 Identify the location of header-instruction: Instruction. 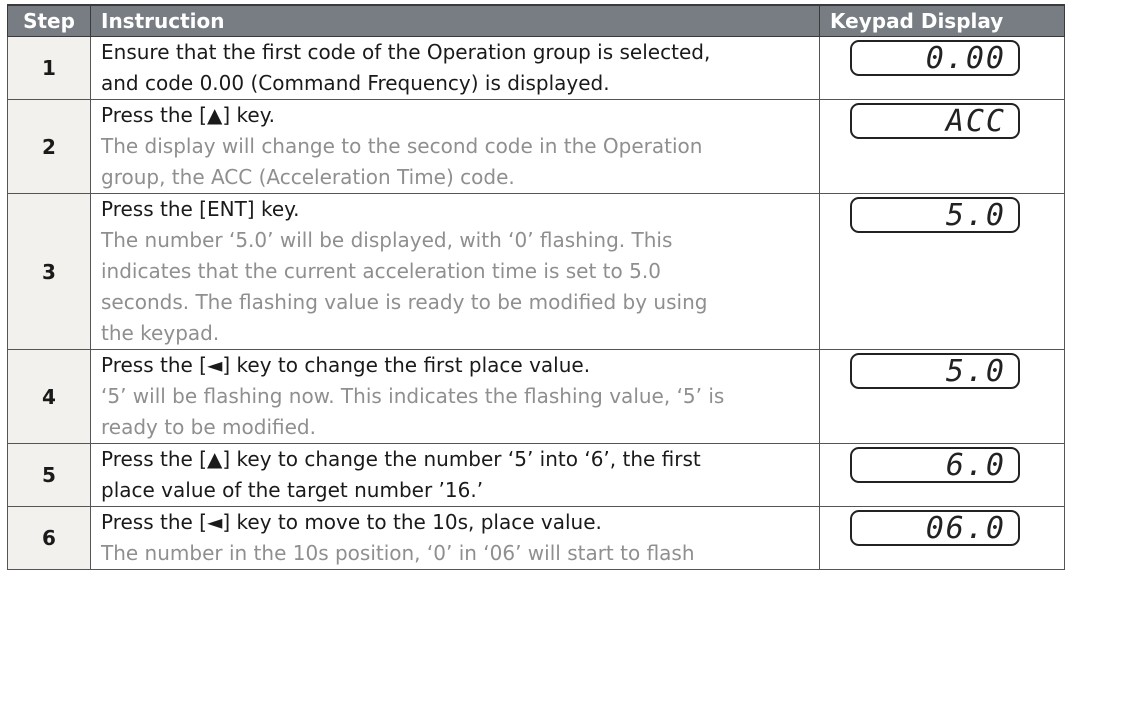
(455, 20).